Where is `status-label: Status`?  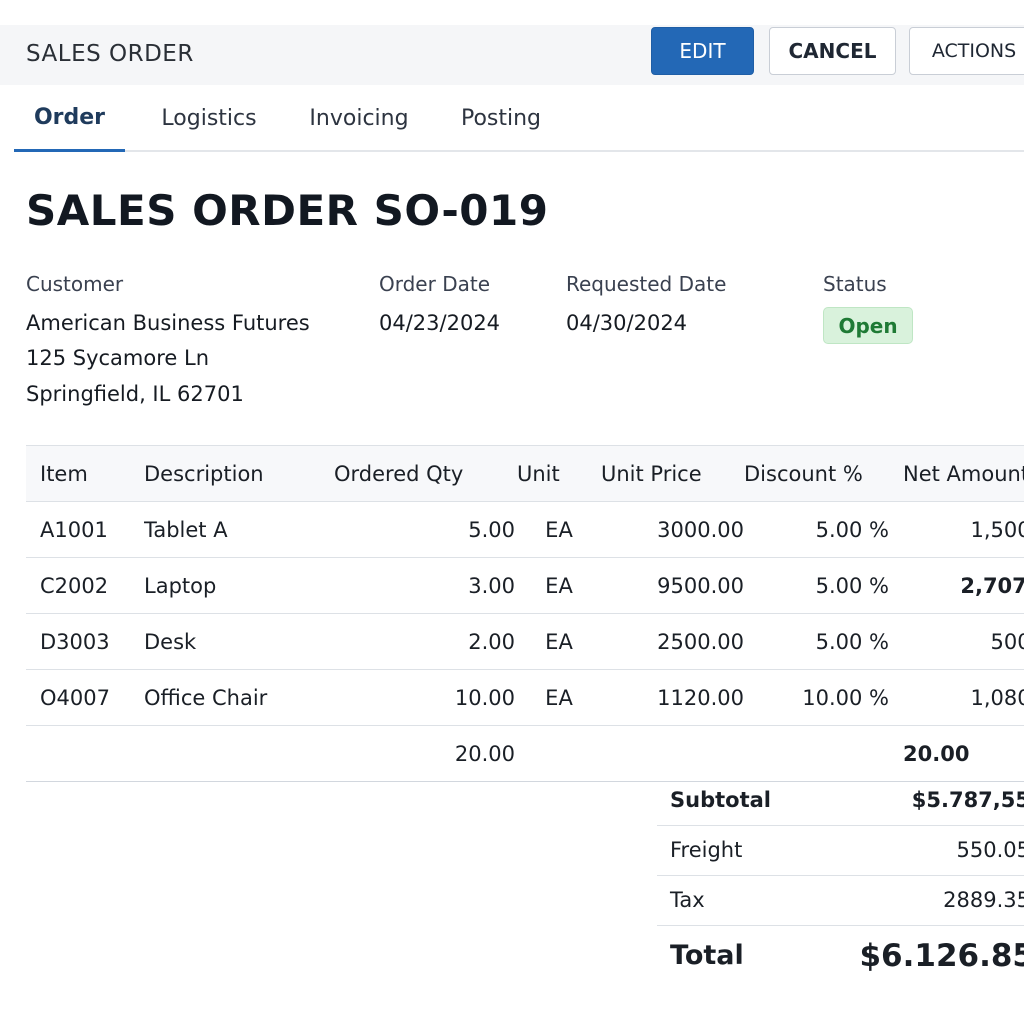 status-label: Status is located at coordinates (855, 284).